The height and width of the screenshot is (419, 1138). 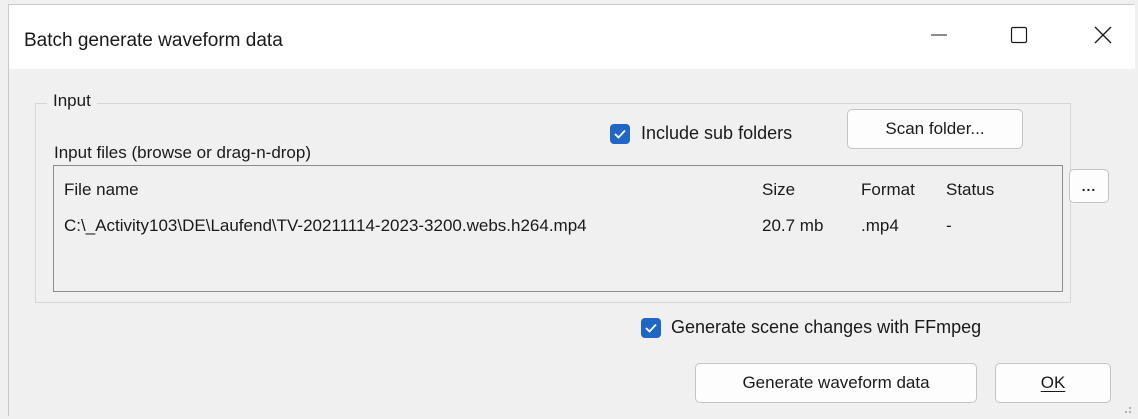 I want to click on status-cell: -, so click(x=949, y=225).